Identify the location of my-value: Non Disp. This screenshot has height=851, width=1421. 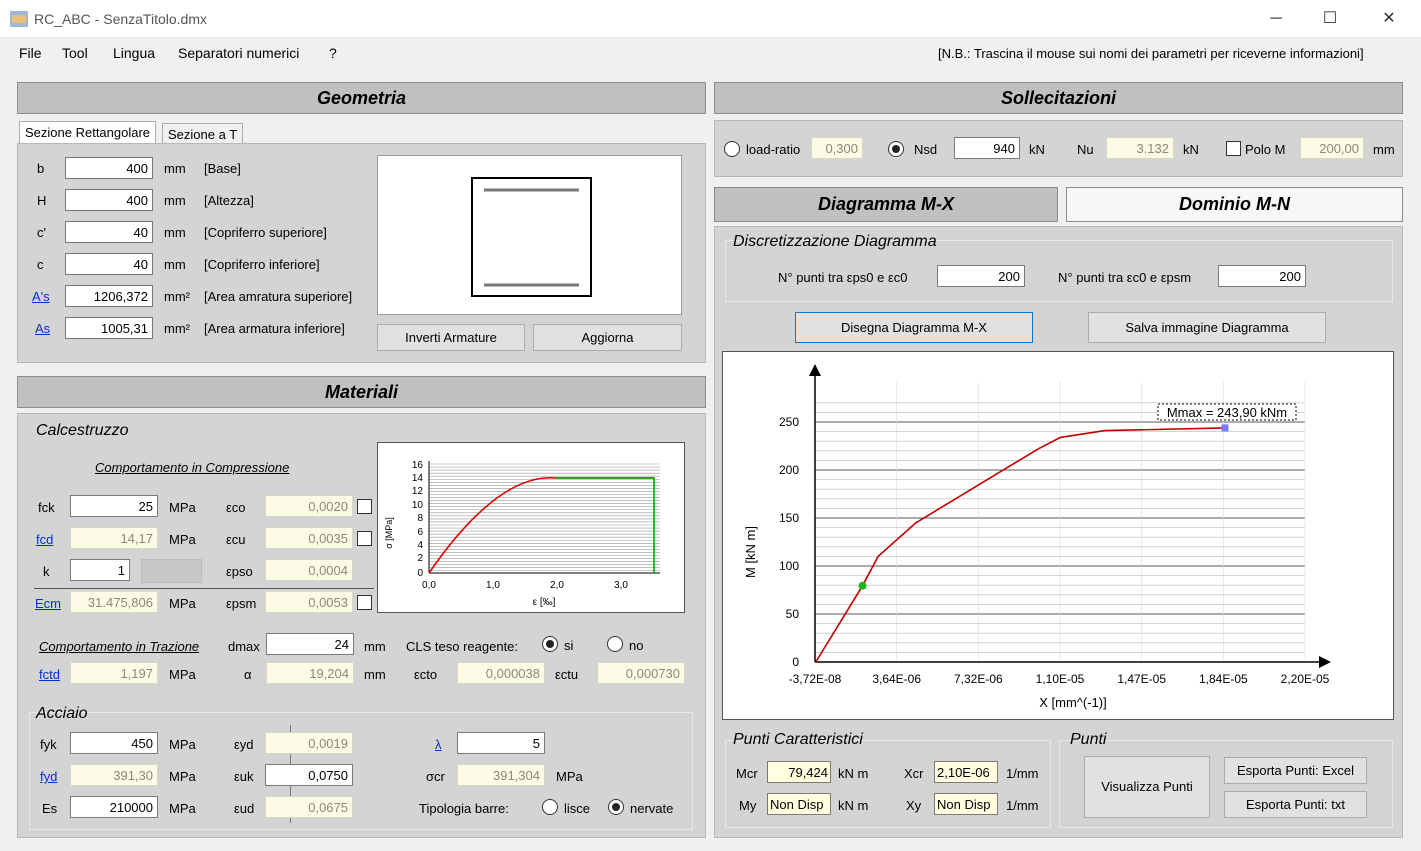
(799, 804).